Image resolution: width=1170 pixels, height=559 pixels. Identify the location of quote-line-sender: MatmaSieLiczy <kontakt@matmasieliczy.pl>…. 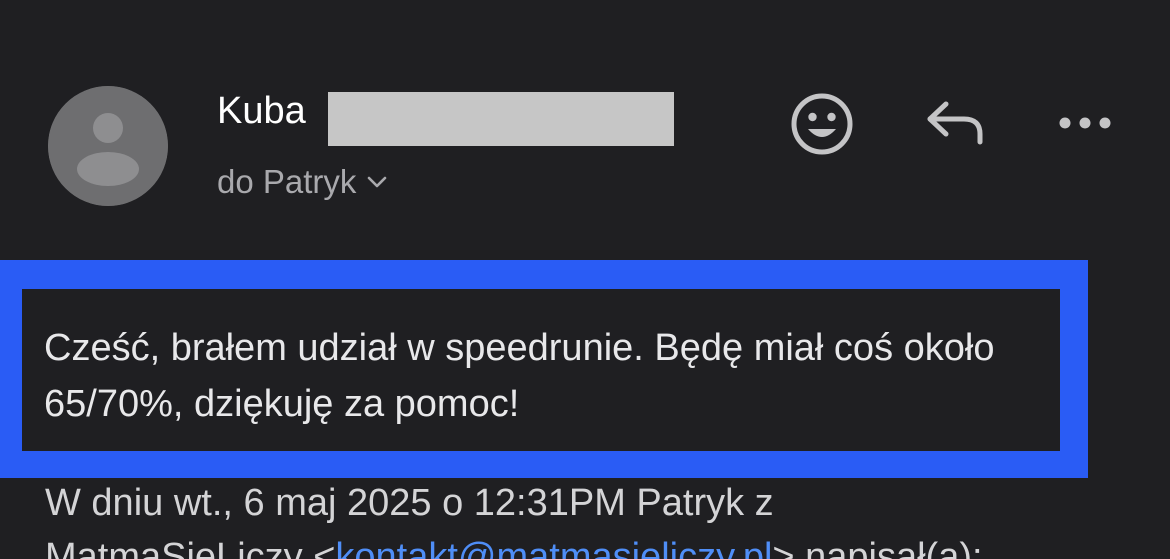
(600, 544).